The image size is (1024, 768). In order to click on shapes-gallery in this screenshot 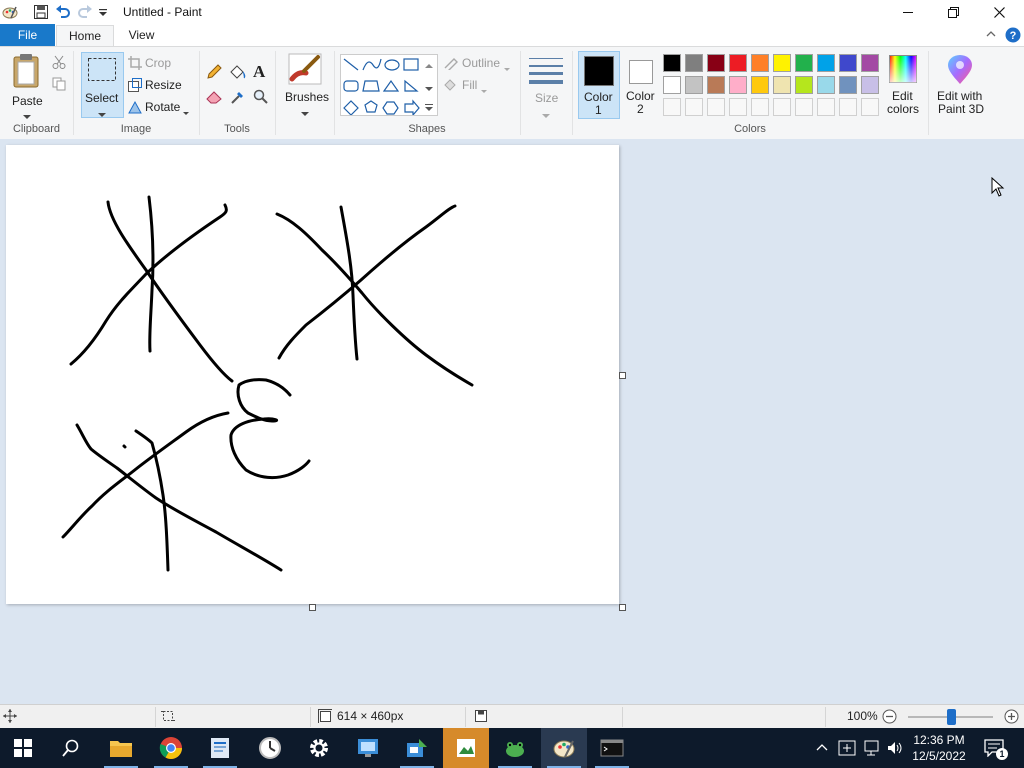, I will do `click(389, 85)`.